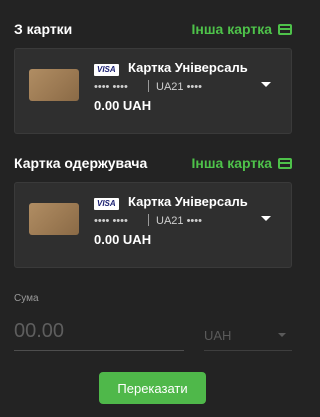 The width and height of the screenshot is (320, 417). What do you see at coordinates (232, 163) in the screenshot?
I see `recipient-other-card-label: Інша картка` at bounding box center [232, 163].